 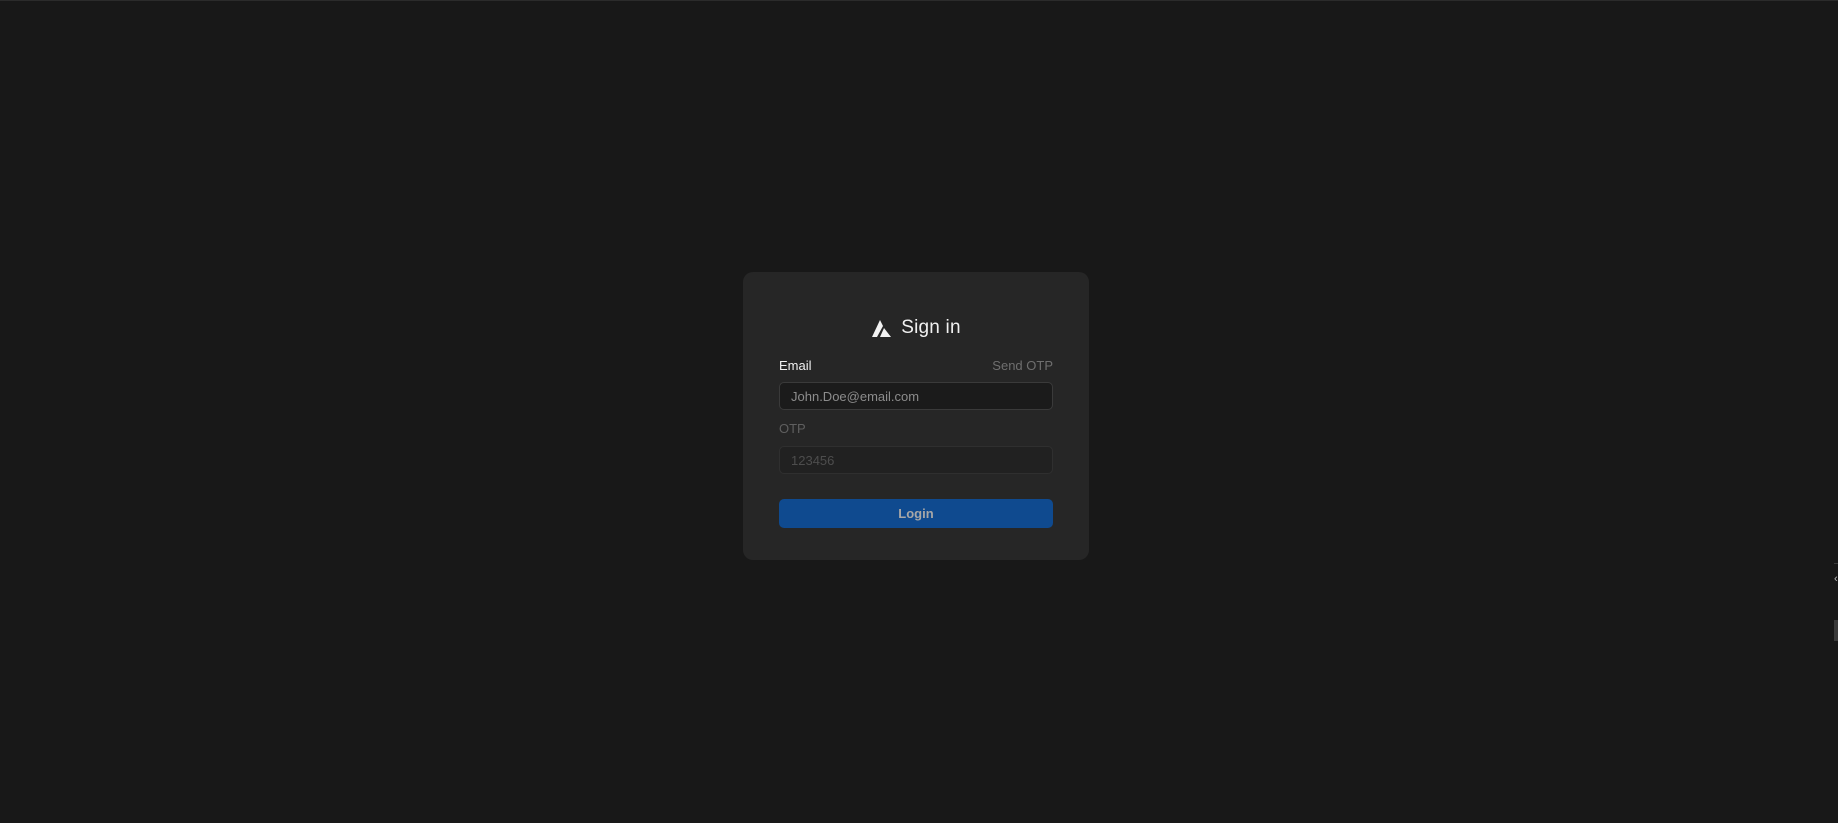 I want to click on scrollbar-thumb, so click(x=1836, y=630).